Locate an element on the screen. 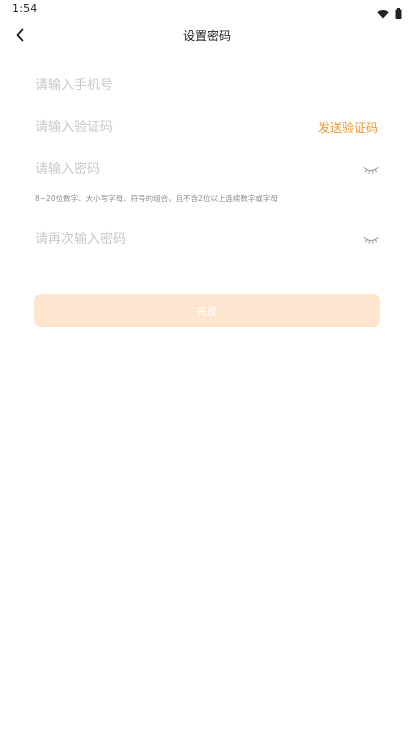  submit-button-label: 完成 is located at coordinates (207, 312).